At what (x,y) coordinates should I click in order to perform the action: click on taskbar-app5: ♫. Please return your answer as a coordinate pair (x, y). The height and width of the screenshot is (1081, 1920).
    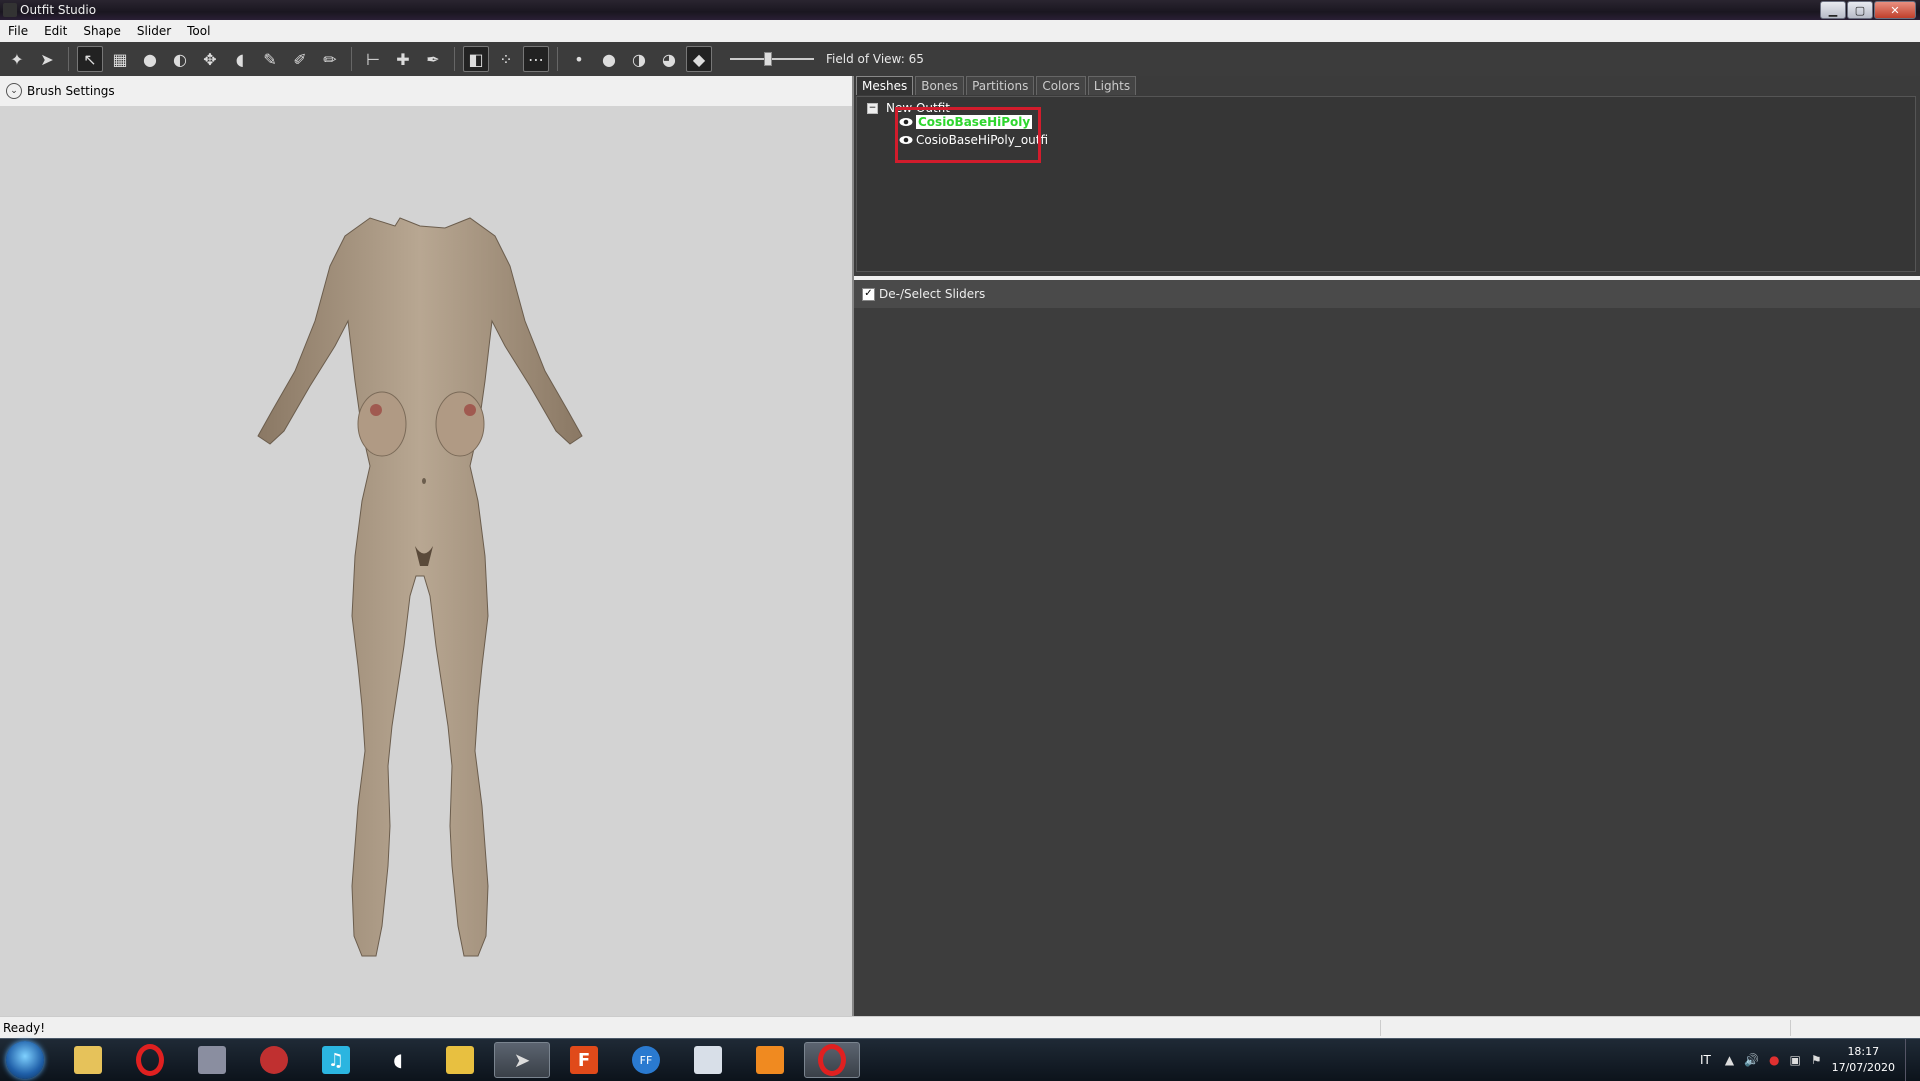
    Looking at the image, I should click on (336, 1060).